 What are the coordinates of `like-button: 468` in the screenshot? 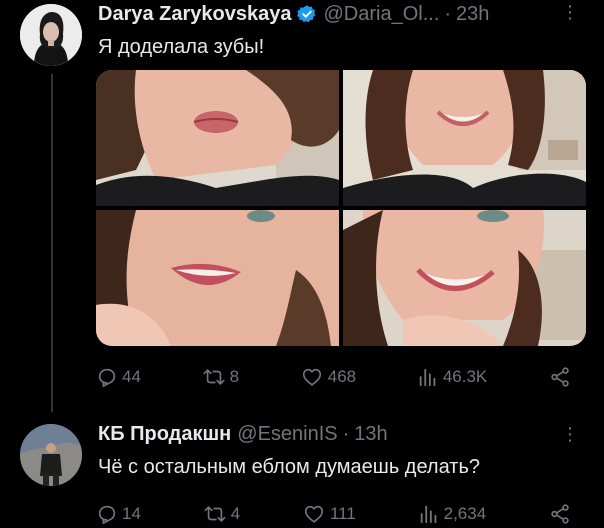 It's located at (328, 377).